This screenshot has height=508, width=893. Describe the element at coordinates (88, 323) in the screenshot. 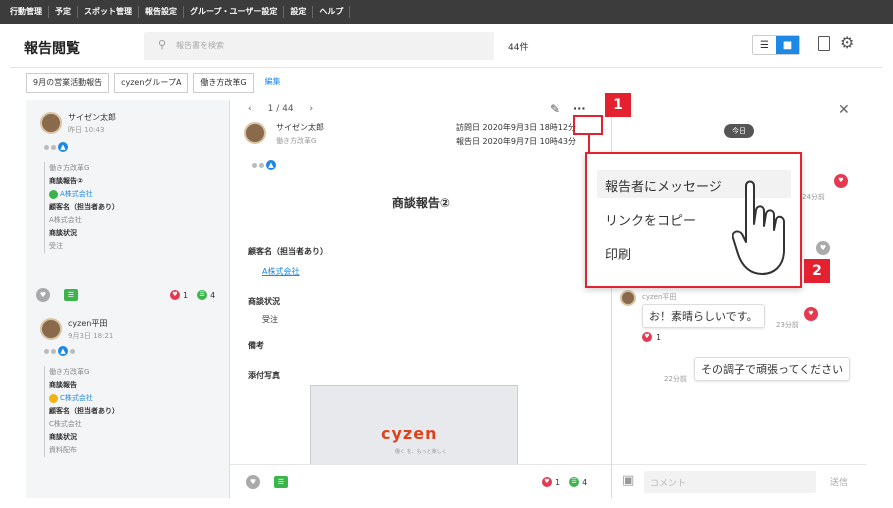

I see `author-name: cyzen平田` at that location.